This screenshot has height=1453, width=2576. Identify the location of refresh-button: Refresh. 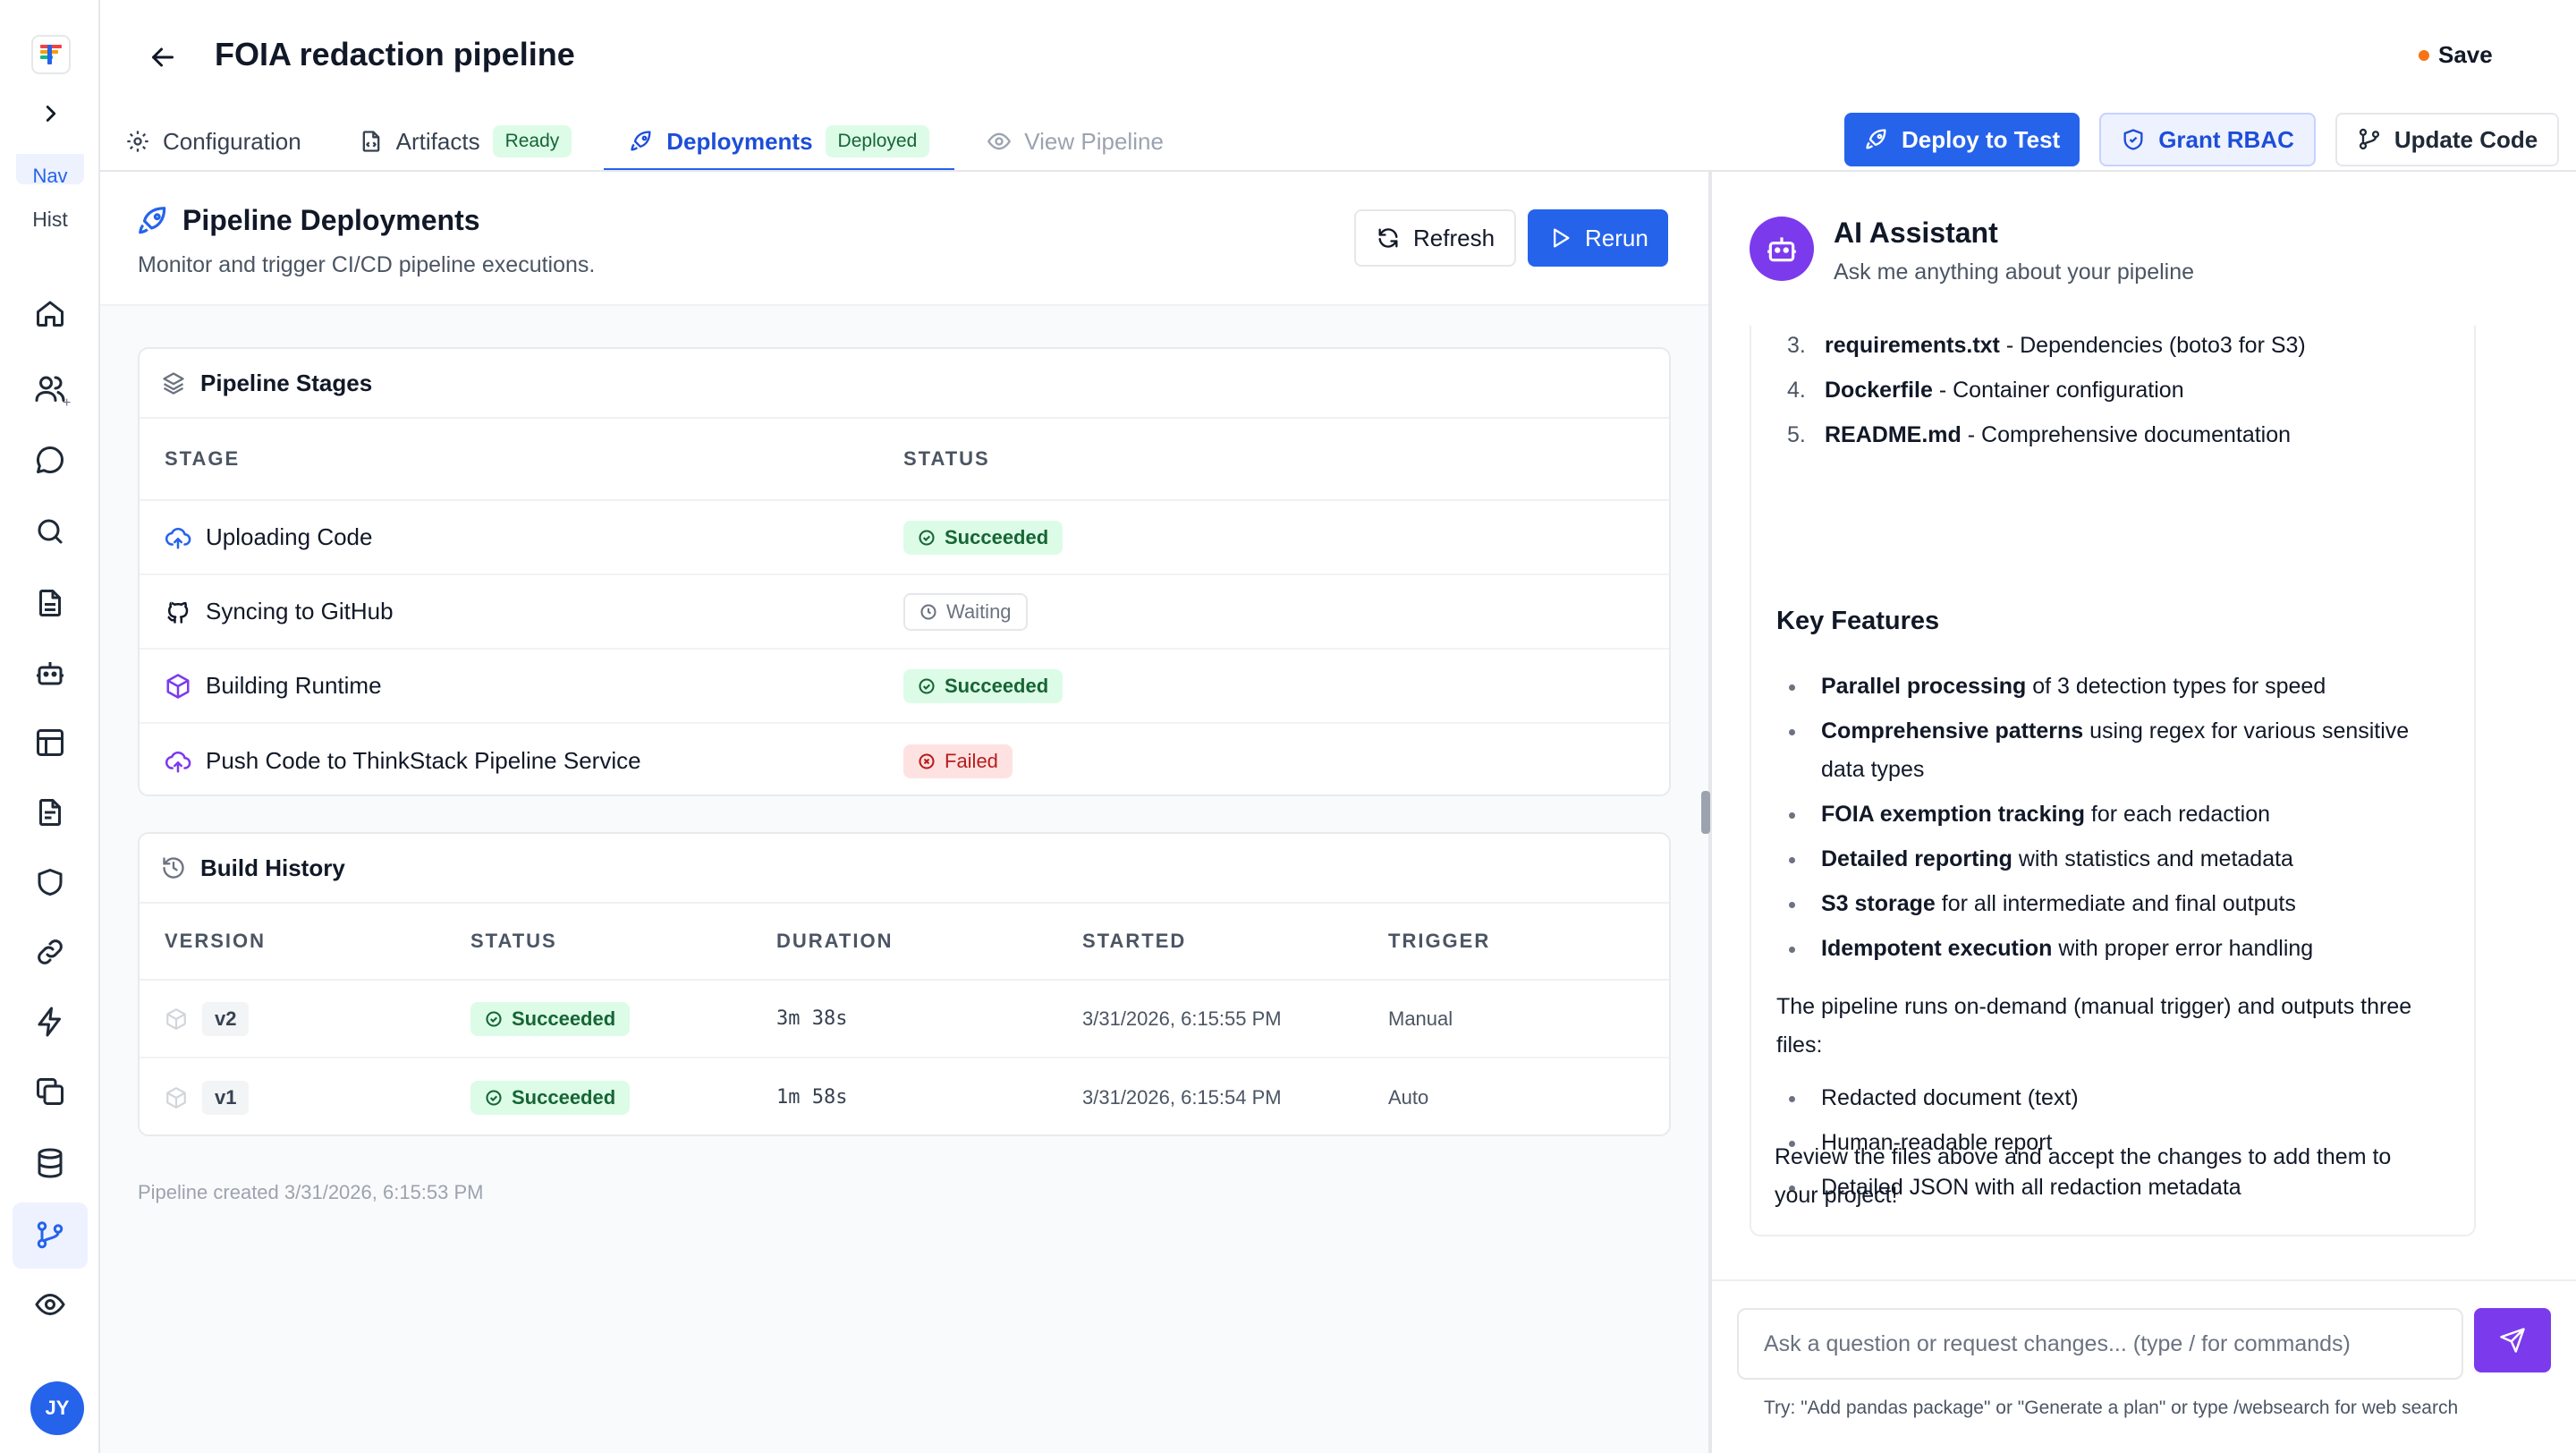
(1435, 238).